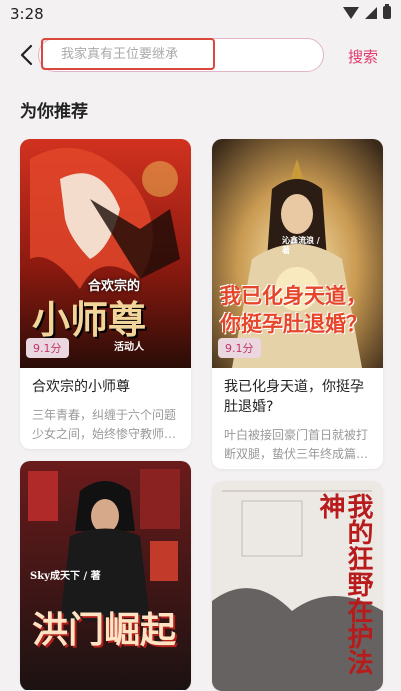 The image size is (401, 691). What do you see at coordinates (200, 14) in the screenshot?
I see `status-bar: 3:28` at bounding box center [200, 14].